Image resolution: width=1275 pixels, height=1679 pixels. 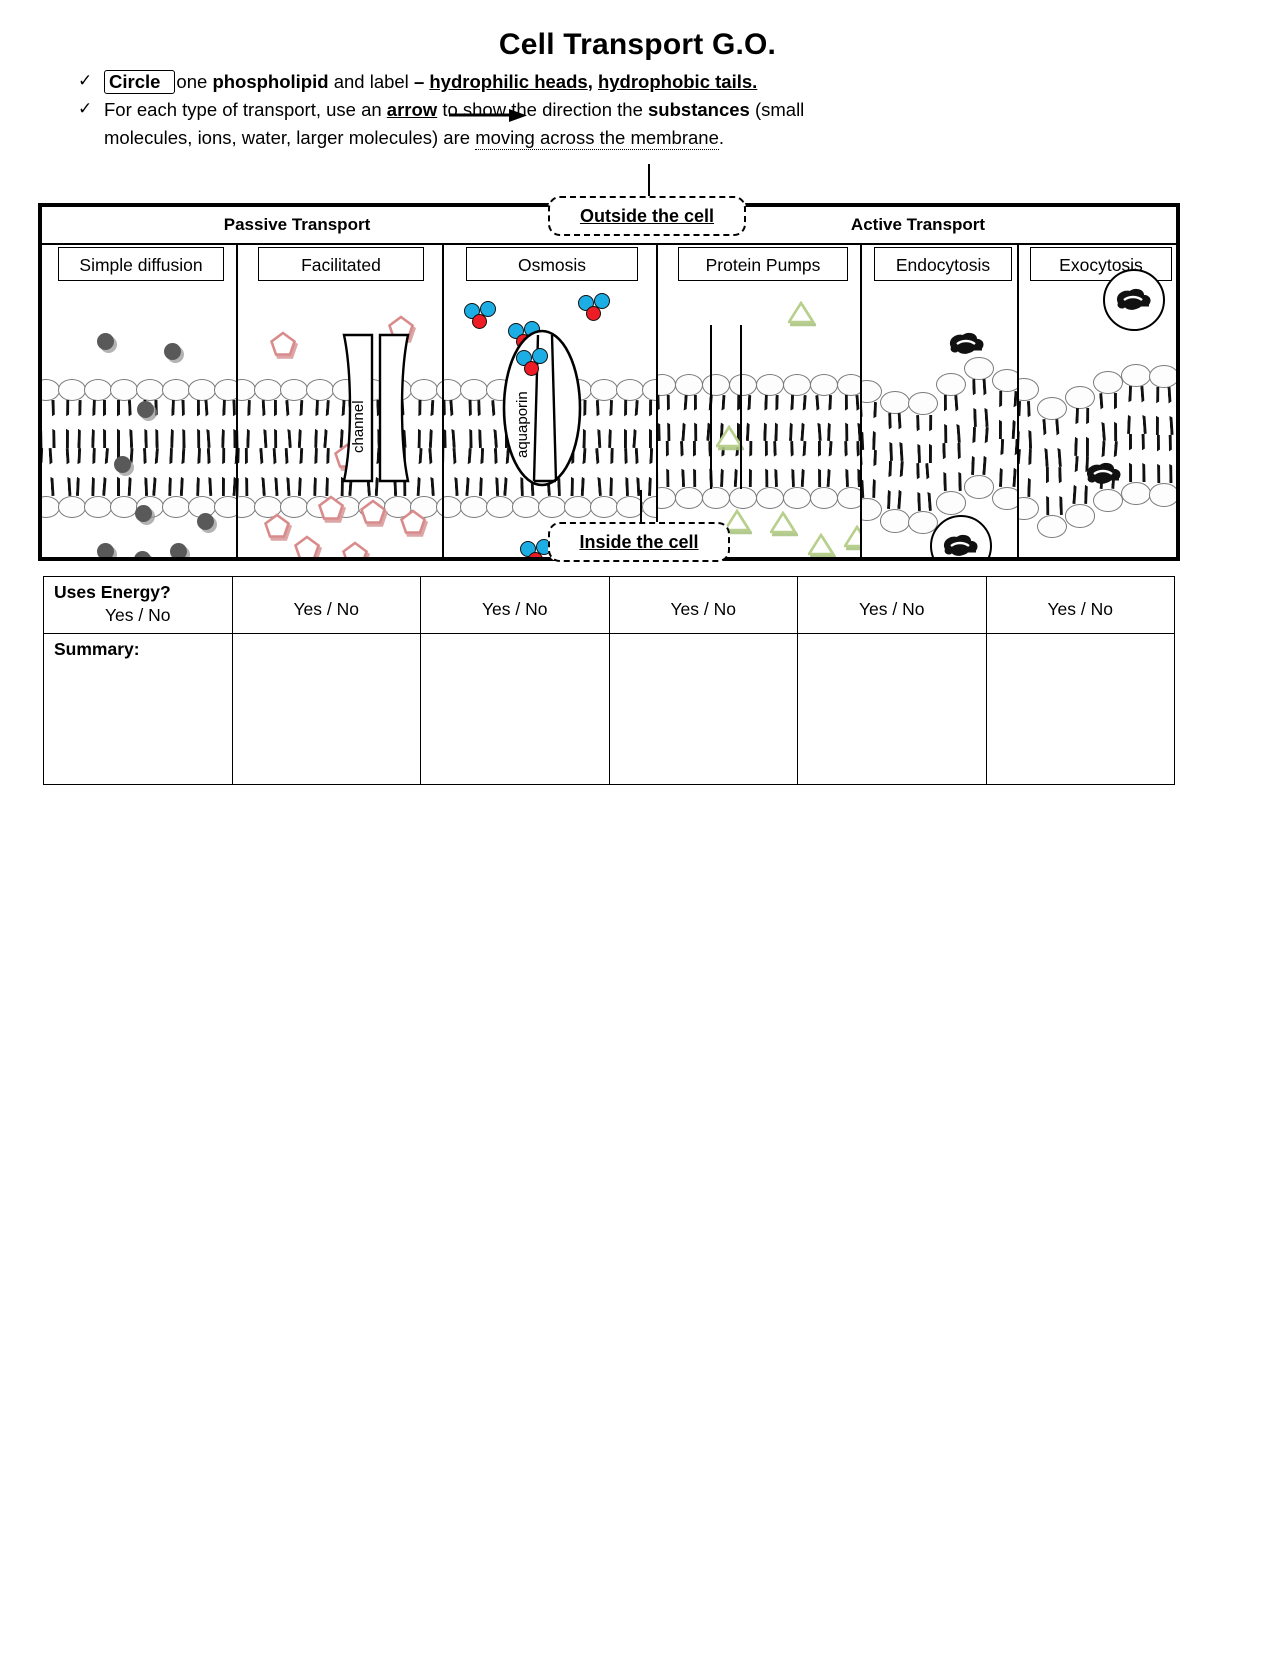 I want to click on cell-energy-label: Uses Energy? Yes / No, so click(x=138, y=605).